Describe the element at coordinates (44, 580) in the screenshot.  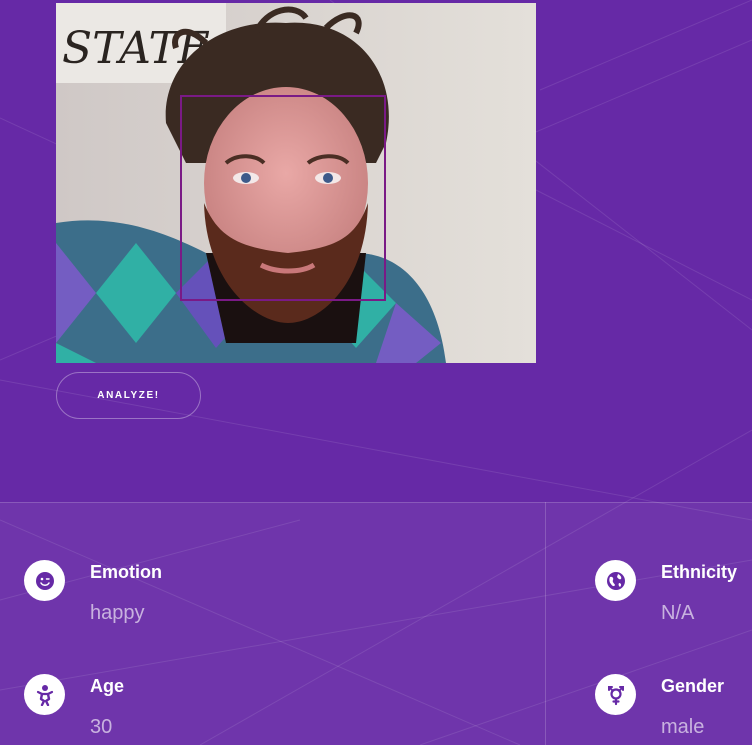
I see `smiley-wink-icon` at that location.